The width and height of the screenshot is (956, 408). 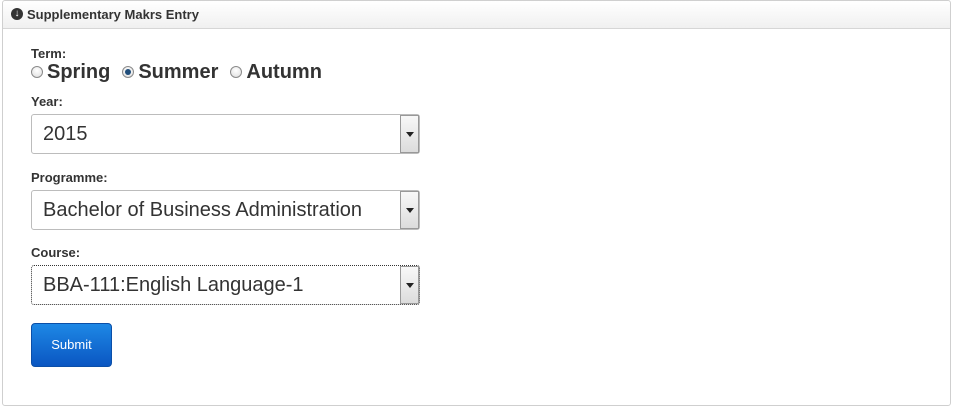 I want to click on term-radio-group: Spring Summer Autumn, so click(x=182, y=72).